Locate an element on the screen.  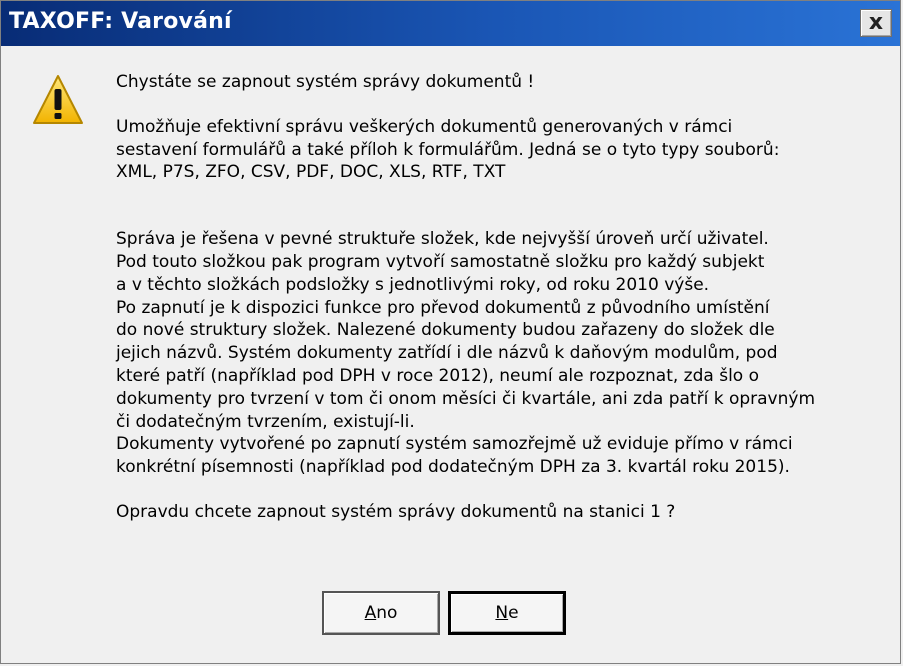
yes-button-label: Ano is located at coordinates (381, 613).